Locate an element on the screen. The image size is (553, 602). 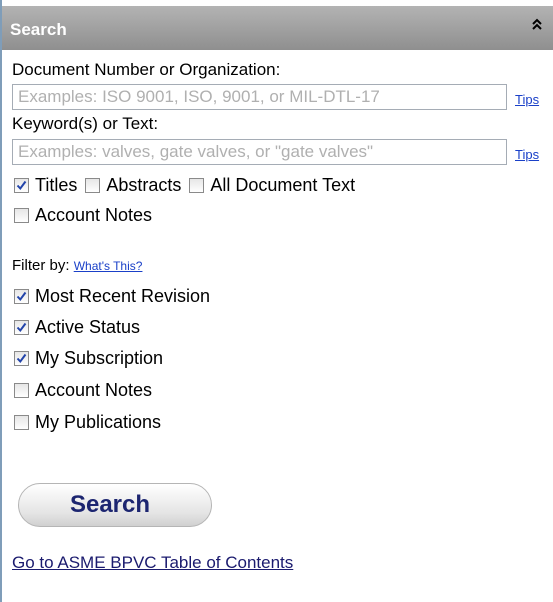
filter-option-row: My Publications is located at coordinates (91, 422).